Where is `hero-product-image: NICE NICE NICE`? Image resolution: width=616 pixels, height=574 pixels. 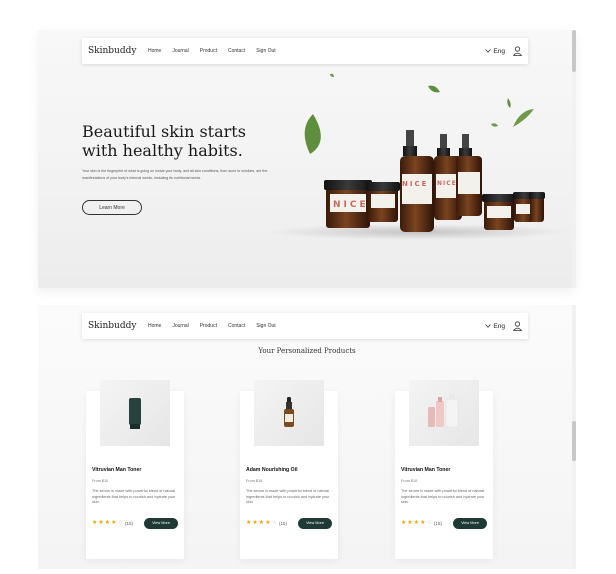 hero-product-image: NICE NICE NICE is located at coordinates (418, 156).